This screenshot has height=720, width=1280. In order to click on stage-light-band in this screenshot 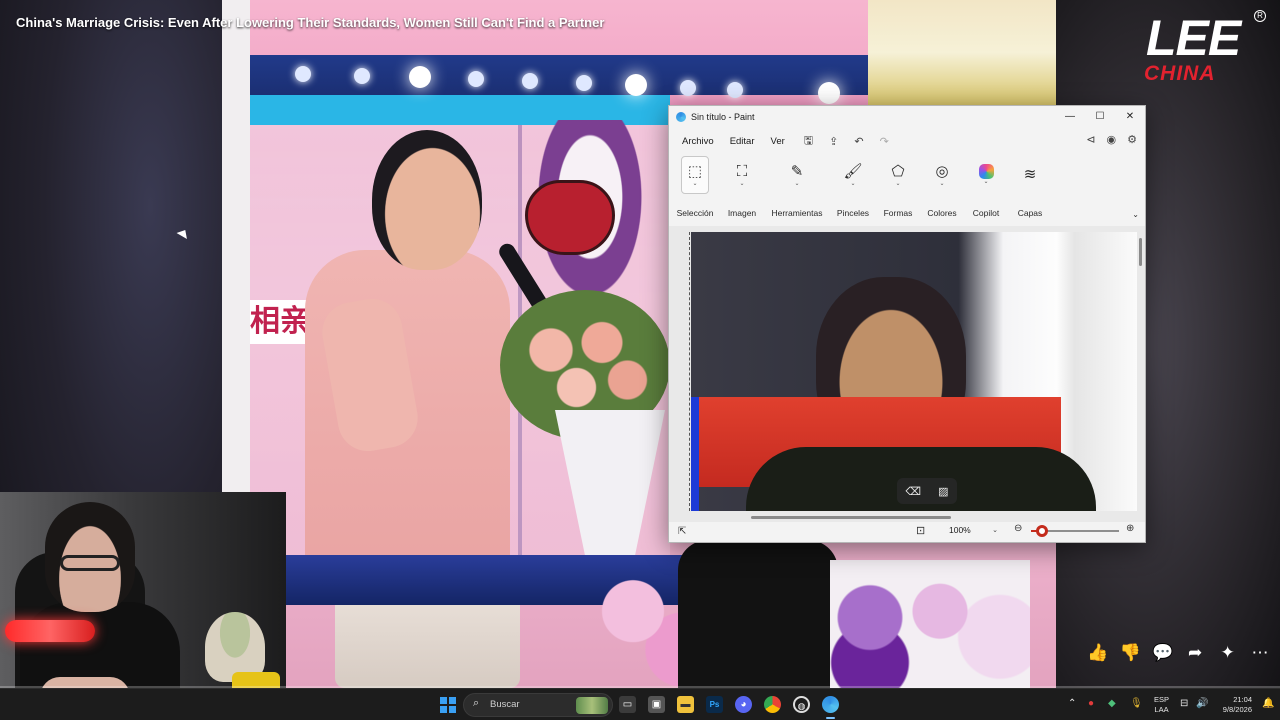, I will do `click(560, 75)`.